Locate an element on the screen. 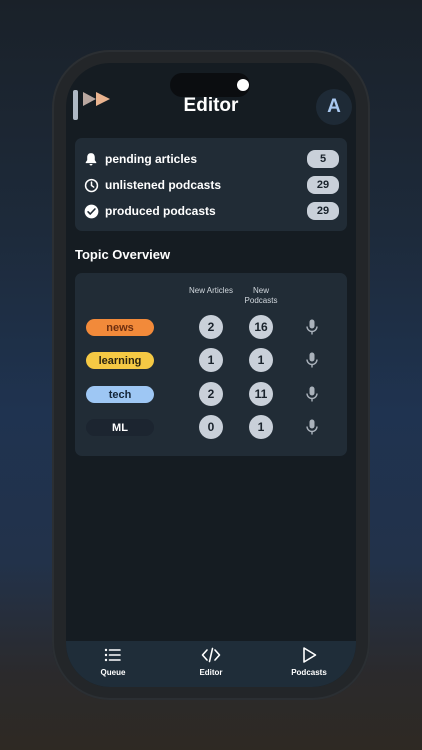 Image resolution: width=422 pixels, height=750 pixels. topic-row: ML 0 1 is located at coordinates (211, 427).